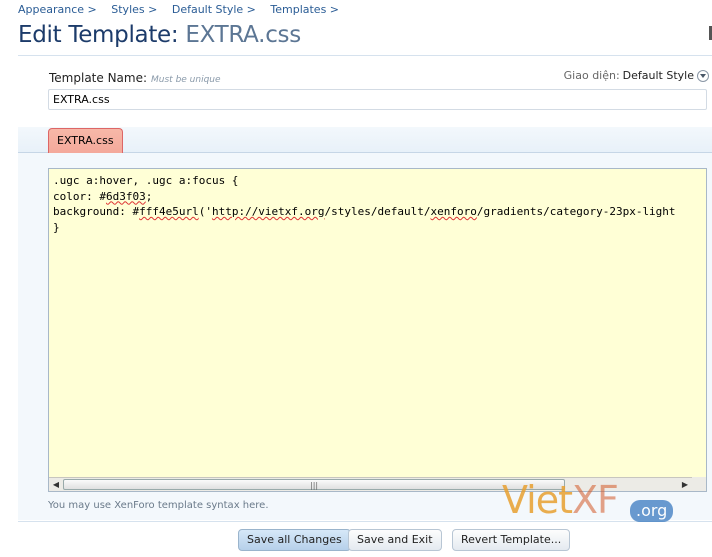 The width and height of the screenshot is (712, 557). Describe the element at coordinates (591, 75) in the screenshot. I see `style-selector-label: Giao diện:` at that location.